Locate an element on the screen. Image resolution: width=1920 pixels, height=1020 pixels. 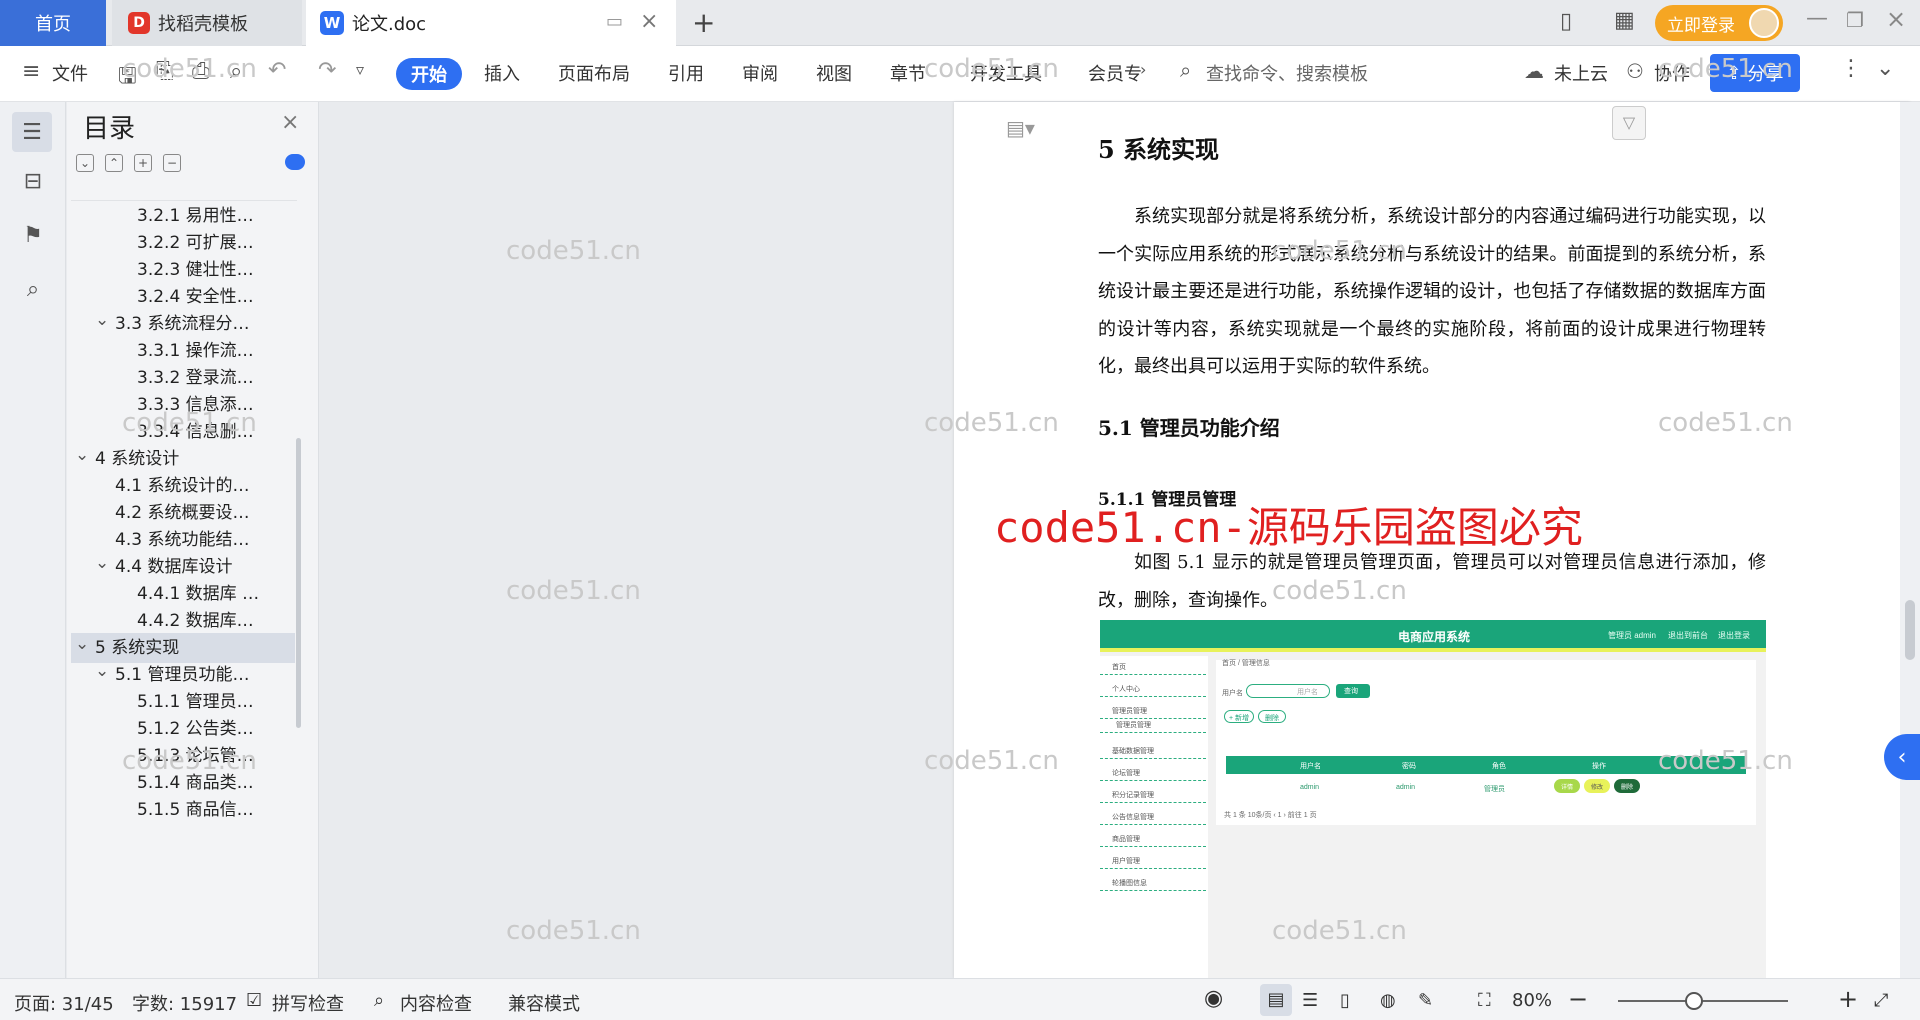
close-icon: × is located at coordinates (290, 122).